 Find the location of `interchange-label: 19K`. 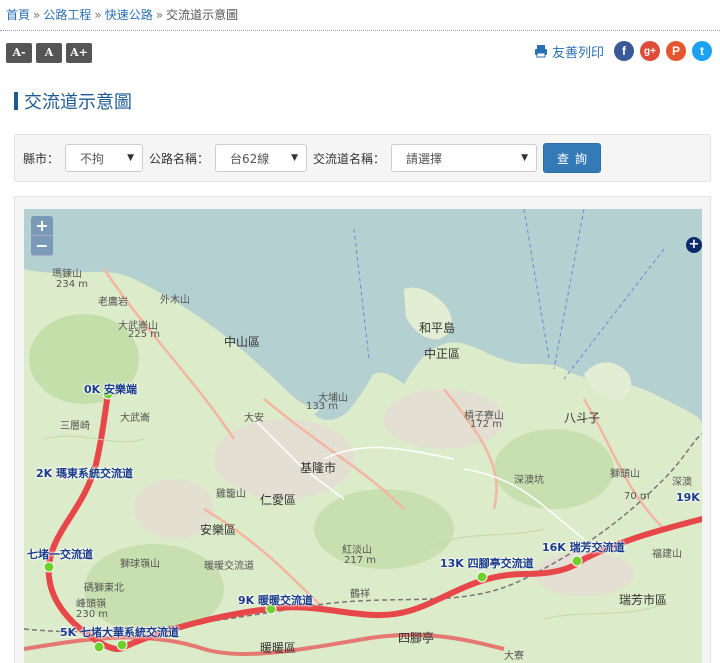

interchange-label: 19K is located at coordinates (688, 497).